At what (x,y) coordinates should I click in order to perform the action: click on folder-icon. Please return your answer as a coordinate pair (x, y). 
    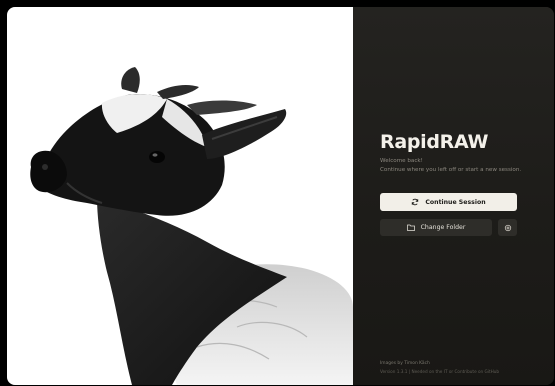
    Looking at the image, I should click on (410, 227).